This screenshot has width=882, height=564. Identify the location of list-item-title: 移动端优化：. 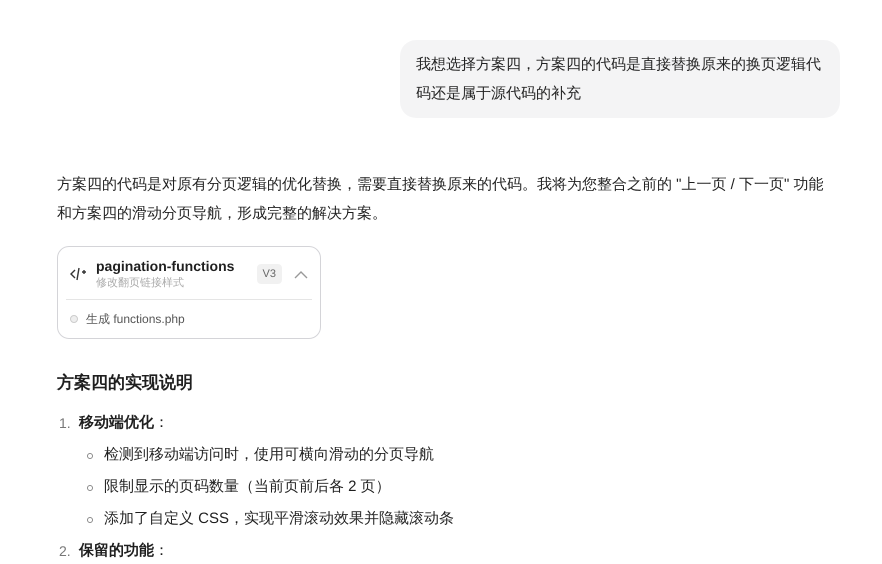
(124, 423).